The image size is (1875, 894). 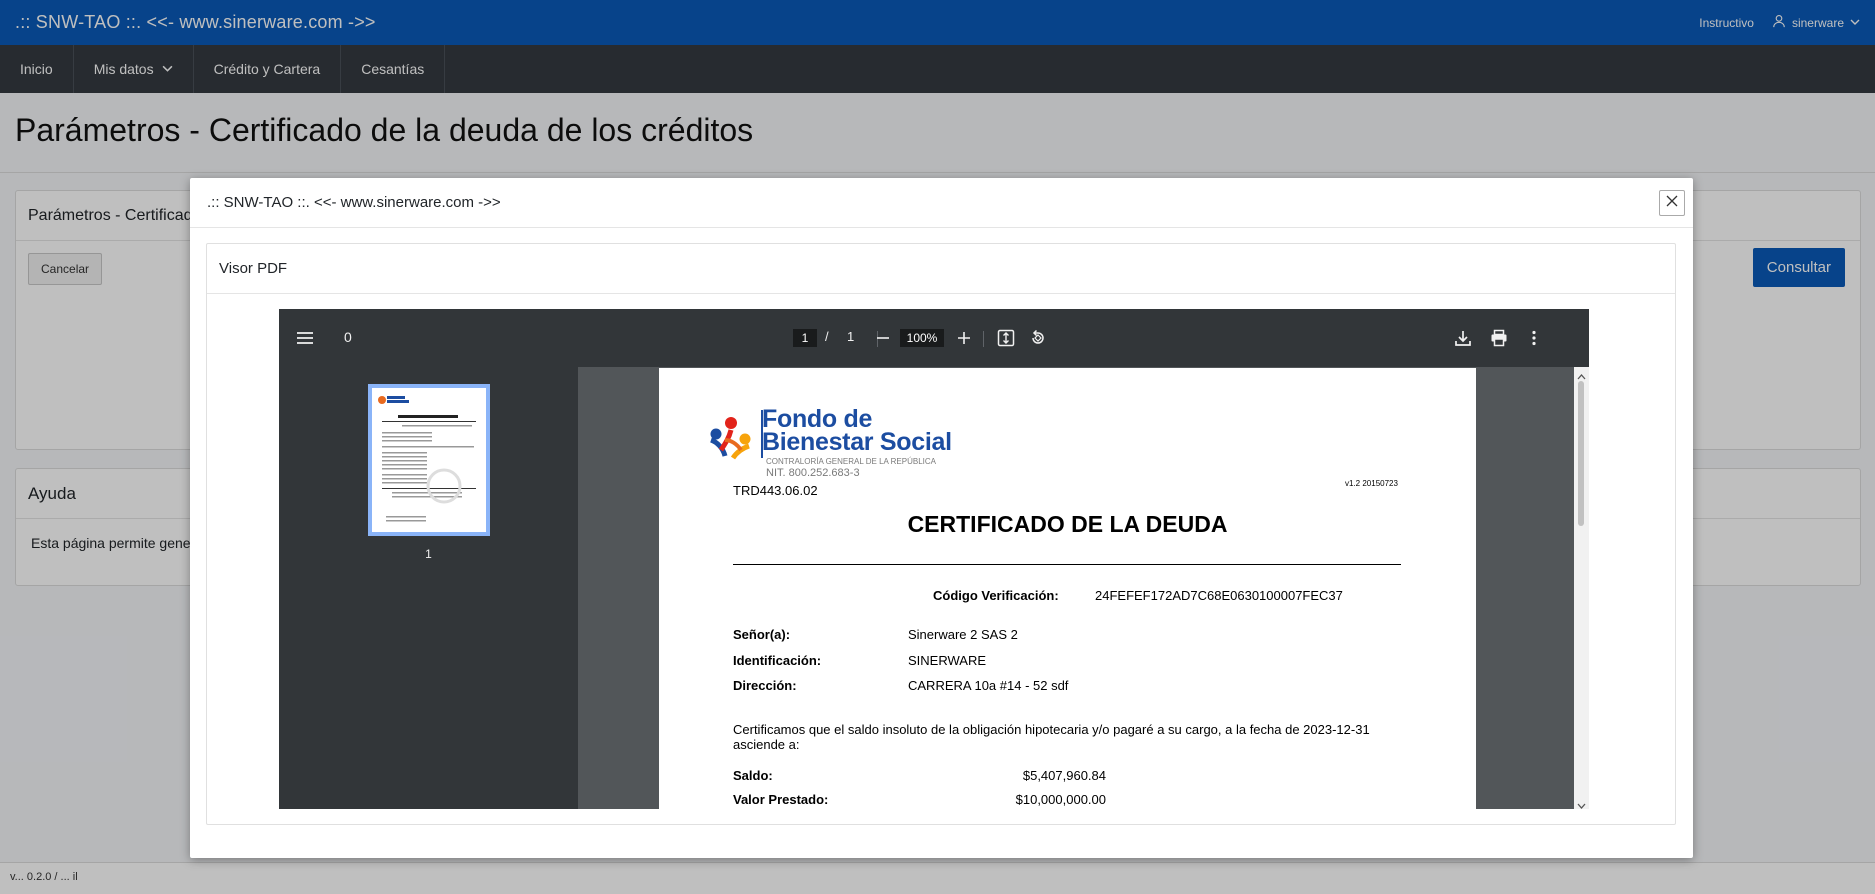 I want to click on rotate-icon, so click(x=1038, y=338).